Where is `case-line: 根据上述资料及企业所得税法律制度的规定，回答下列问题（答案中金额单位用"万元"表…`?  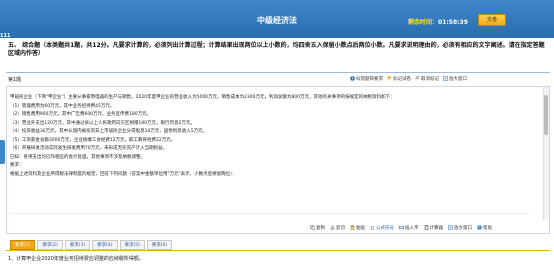
case-line: 根据上述资料及企业所得税法律制度的规定，回答下列问题（答案中金额单位用"万元"表… is located at coordinates (123, 174).